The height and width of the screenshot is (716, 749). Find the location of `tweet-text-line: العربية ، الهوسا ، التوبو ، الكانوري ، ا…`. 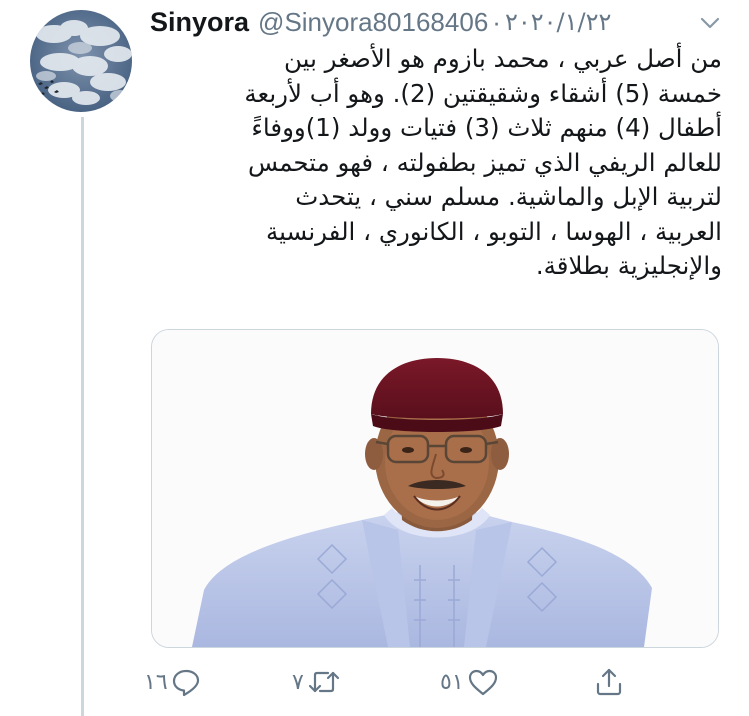

tweet-text-line: العربية ، الهوسا ، التوبو ، الكانوري ، ا… is located at coordinates (493, 231).